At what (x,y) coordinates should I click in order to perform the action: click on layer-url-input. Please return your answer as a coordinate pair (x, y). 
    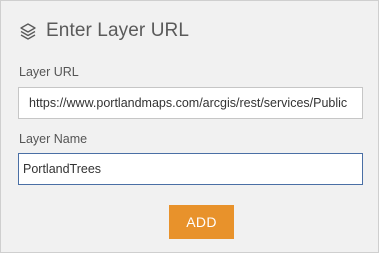
    Looking at the image, I should click on (190, 103).